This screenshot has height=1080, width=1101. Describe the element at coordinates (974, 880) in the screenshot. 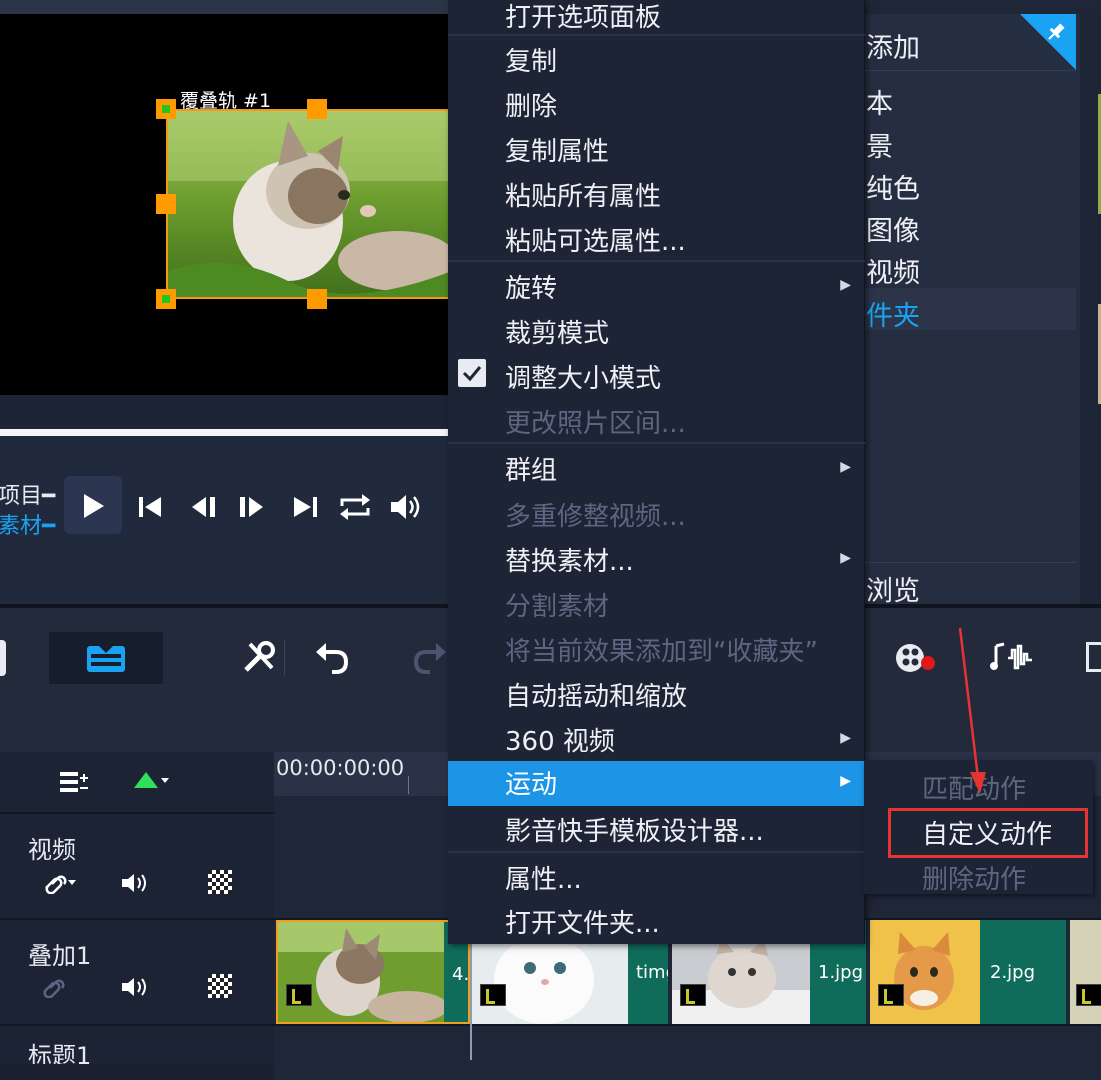

I see `submenu-item-delete-motion: 删除动作` at that location.